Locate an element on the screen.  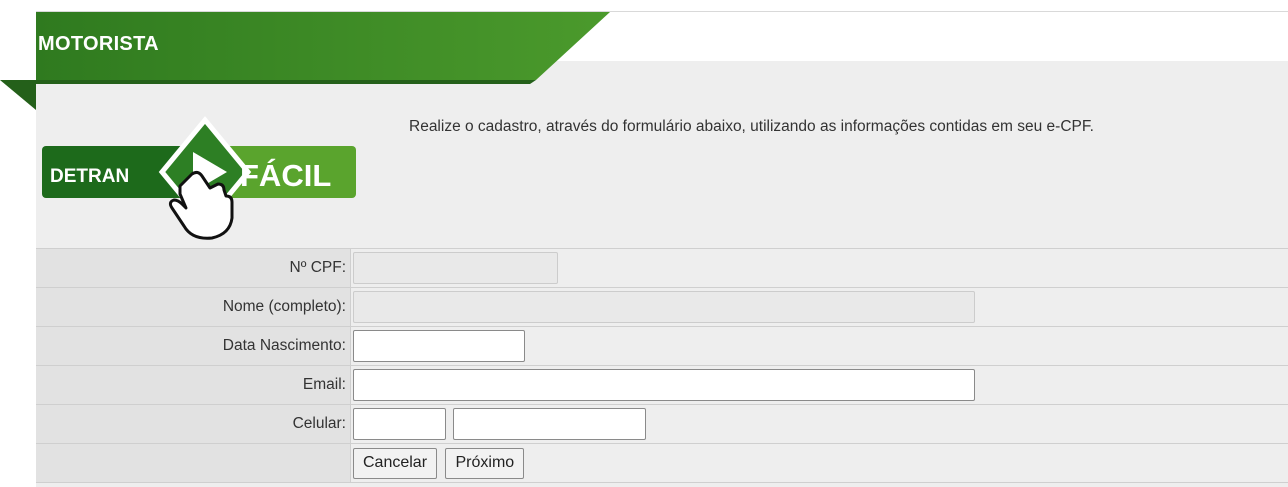
cancel-button: Cancelar is located at coordinates (395, 463).